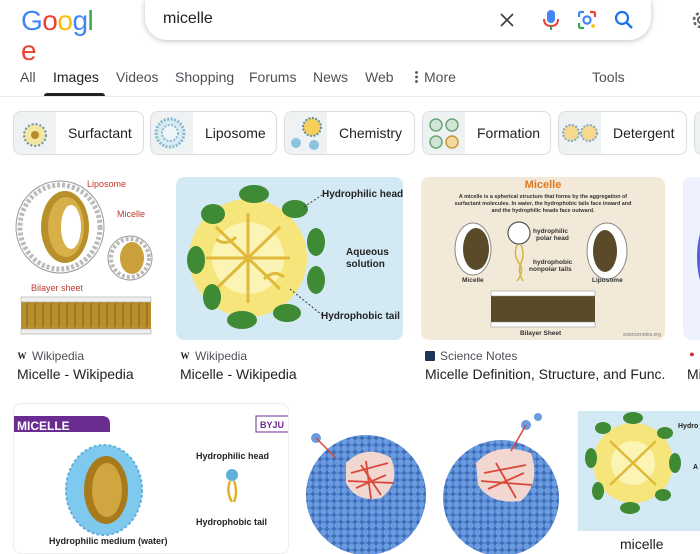 This screenshot has width=700, height=554. I want to click on image-heading: Micelle, so click(543, 185).